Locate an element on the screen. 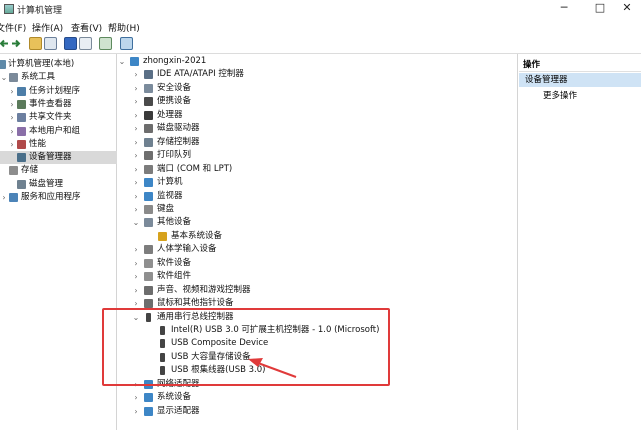  printer-icon is located at coordinates (148, 156).